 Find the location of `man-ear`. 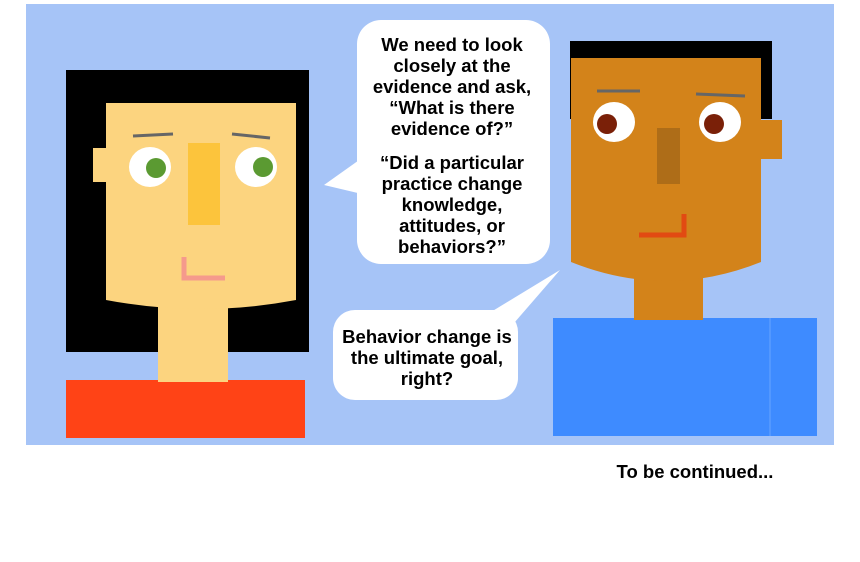

man-ear is located at coordinates (770, 139).